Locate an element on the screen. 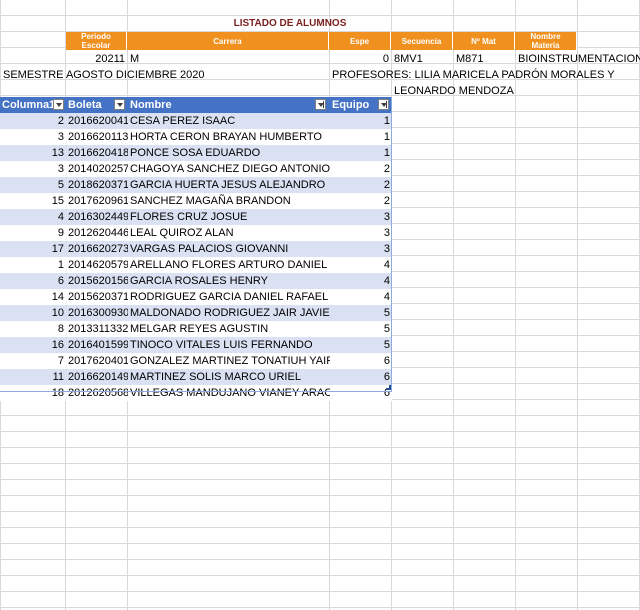 The width and height of the screenshot is (640, 610). cell-boleta: 2013311332 is located at coordinates (97, 329).